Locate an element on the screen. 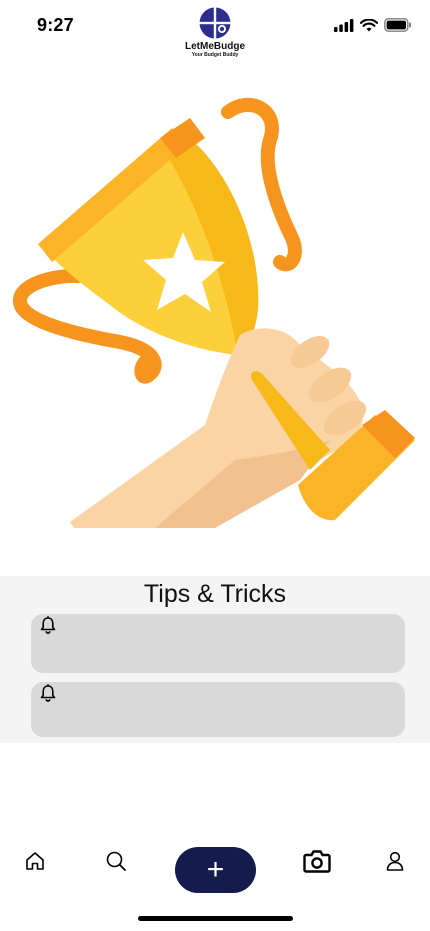 This screenshot has height=931, width=430. app-name: LetMeBudge is located at coordinates (215, 46).